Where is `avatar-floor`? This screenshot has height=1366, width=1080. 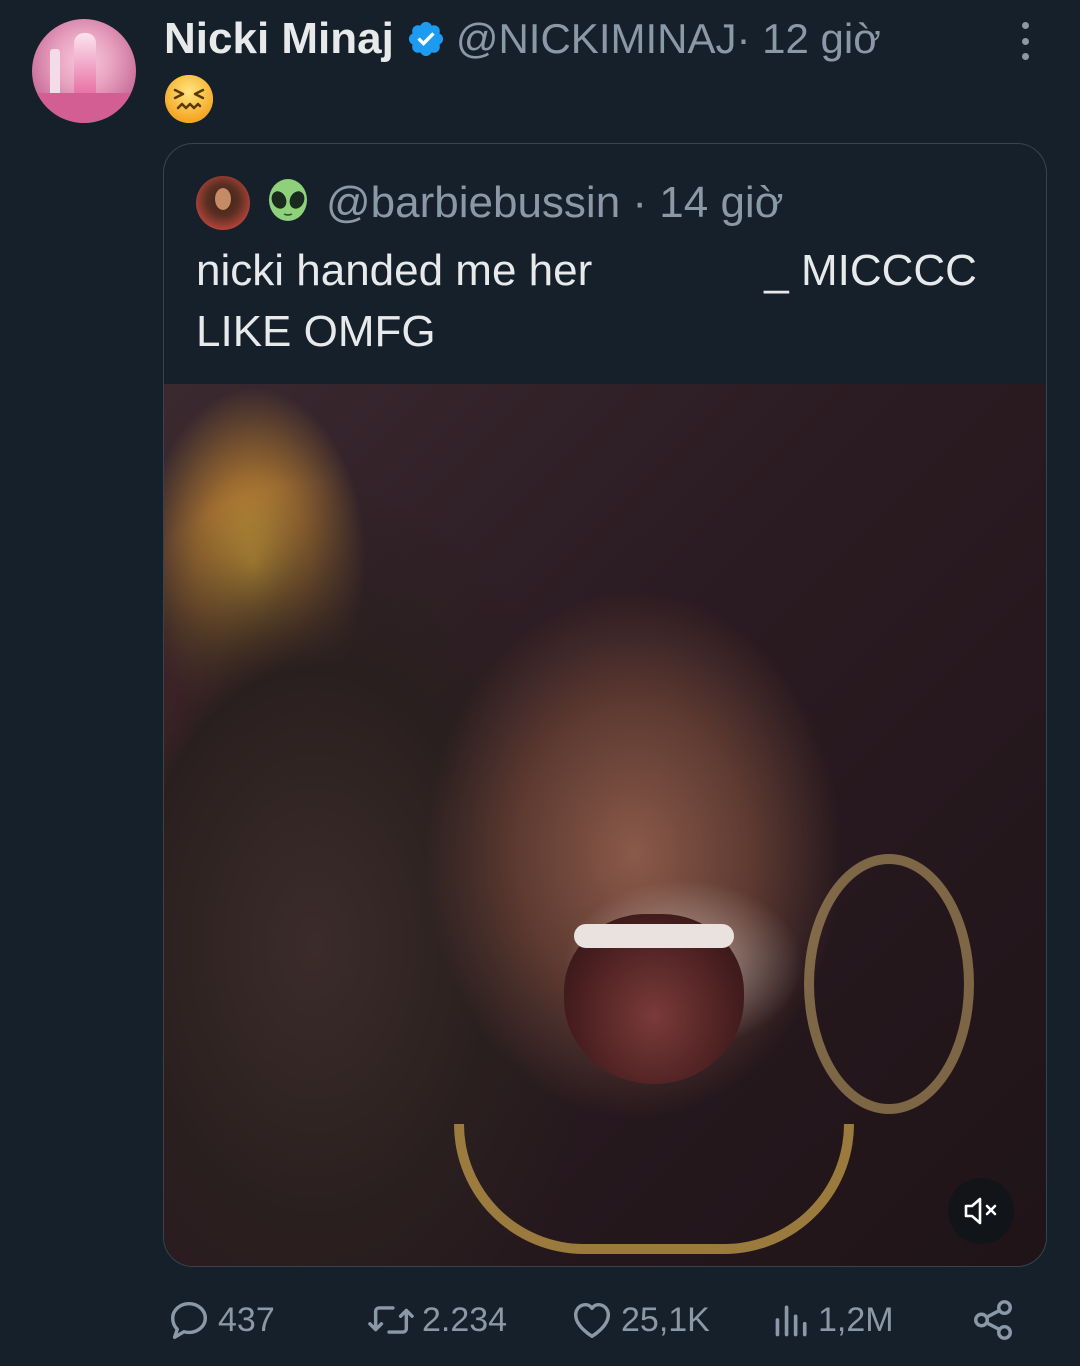 avatar-floor is located at coordinates (84, 108).